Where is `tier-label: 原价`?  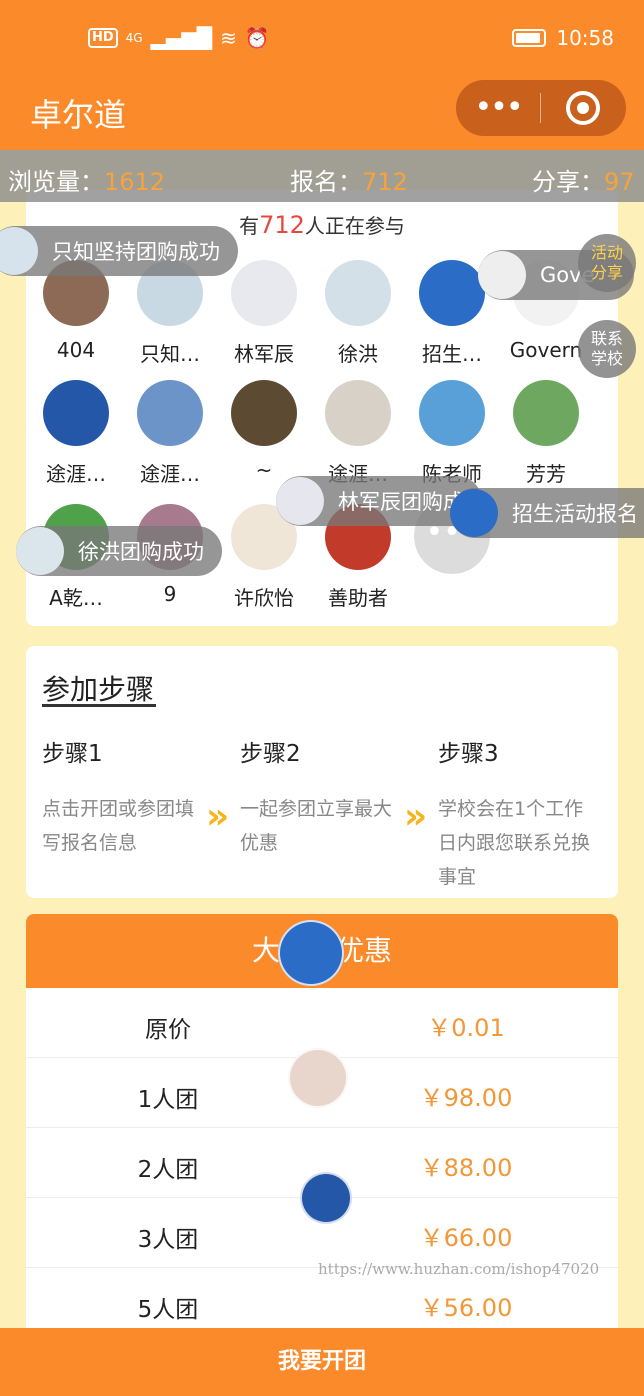
tier-label: 原价 is located at coordinates (168, 1030).